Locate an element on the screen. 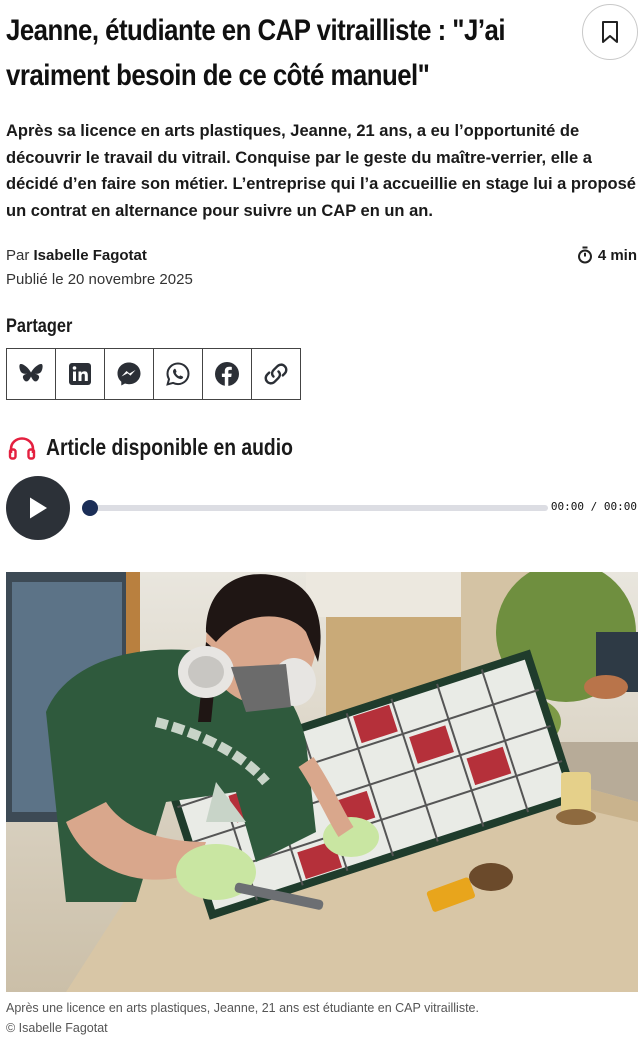 This screenshot has width=641, height=1044. share-bluesky-button is located at coordinates (31, 374).